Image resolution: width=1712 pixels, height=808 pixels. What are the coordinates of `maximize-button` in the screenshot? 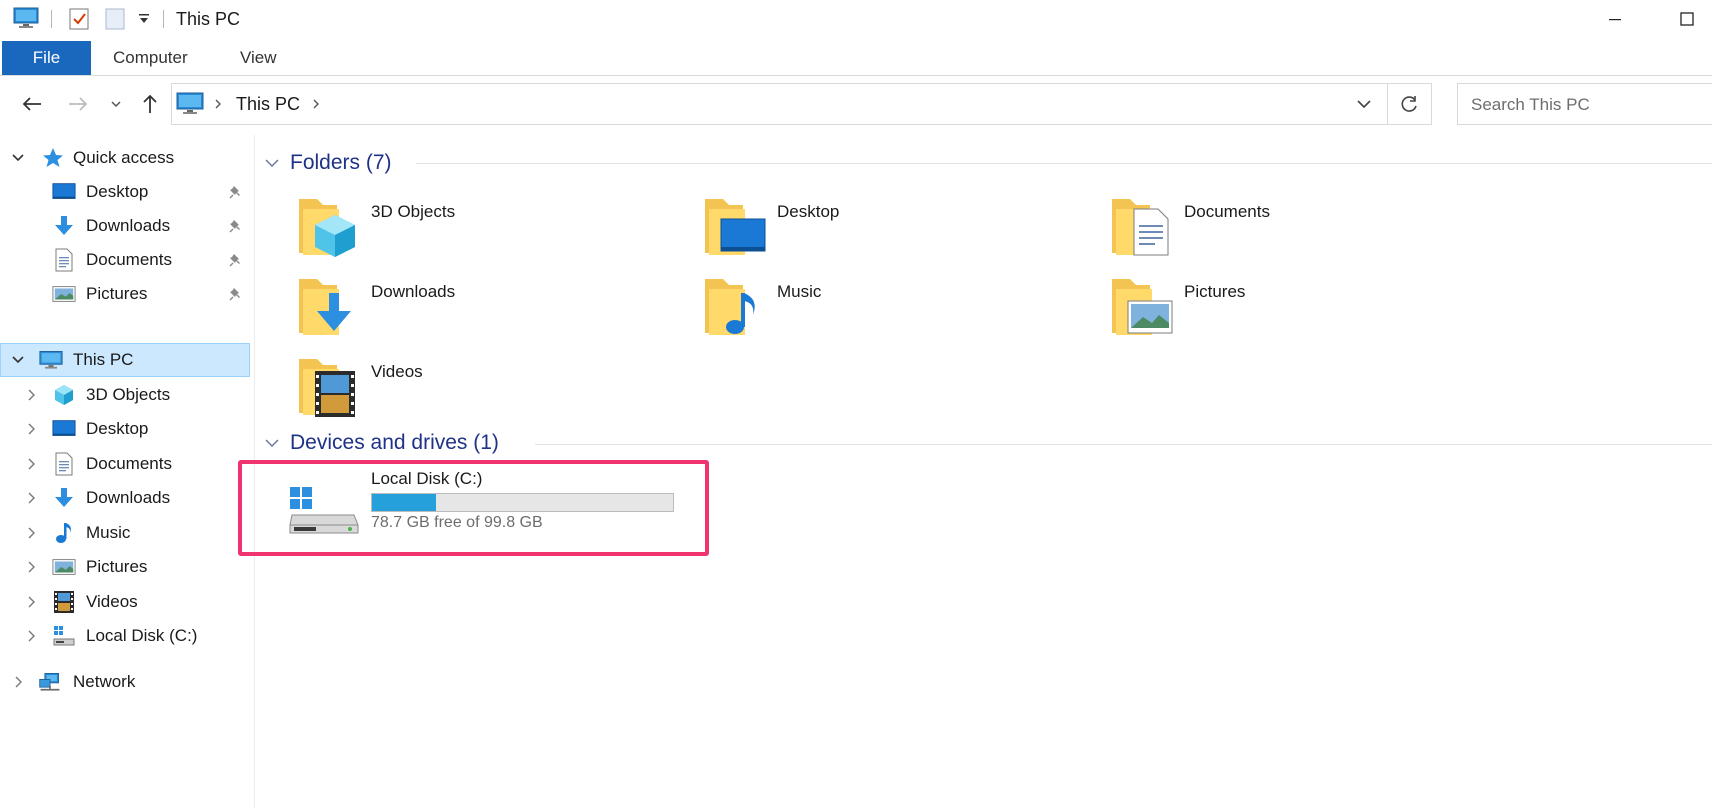 It's located at (1687, 19).